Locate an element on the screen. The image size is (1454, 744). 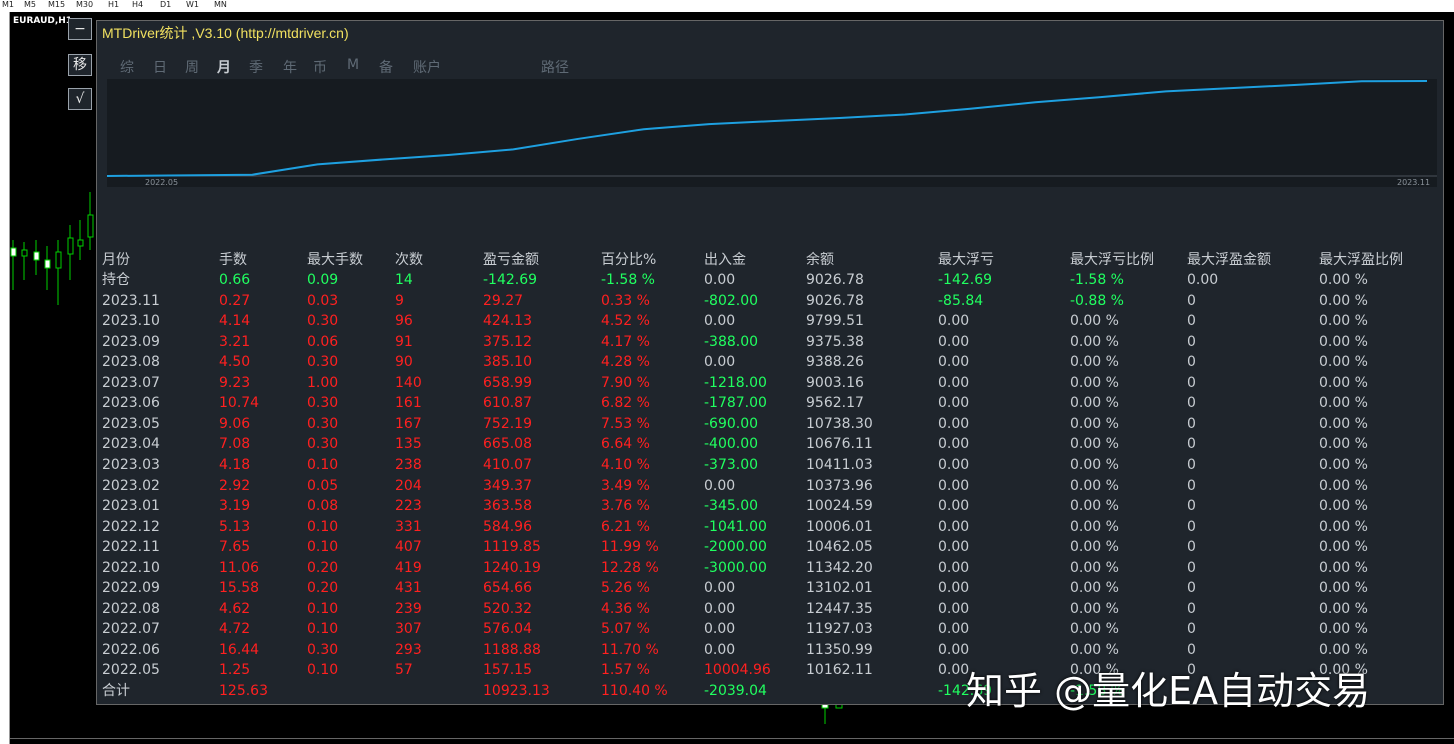
column-header: 最大浮盈比例 is located at coordinates (1361, 259).